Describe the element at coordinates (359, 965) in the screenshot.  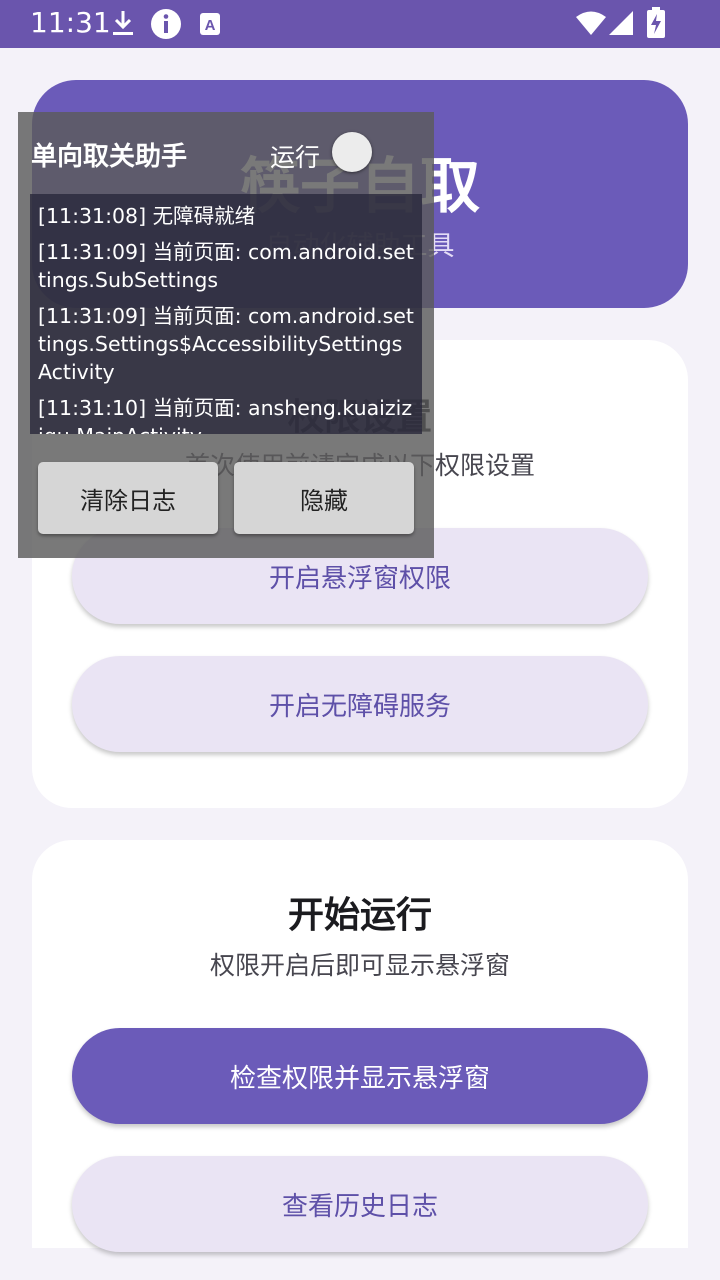
I see `run-card-description: 权限开启后即可显示悬浮窗` at that location.